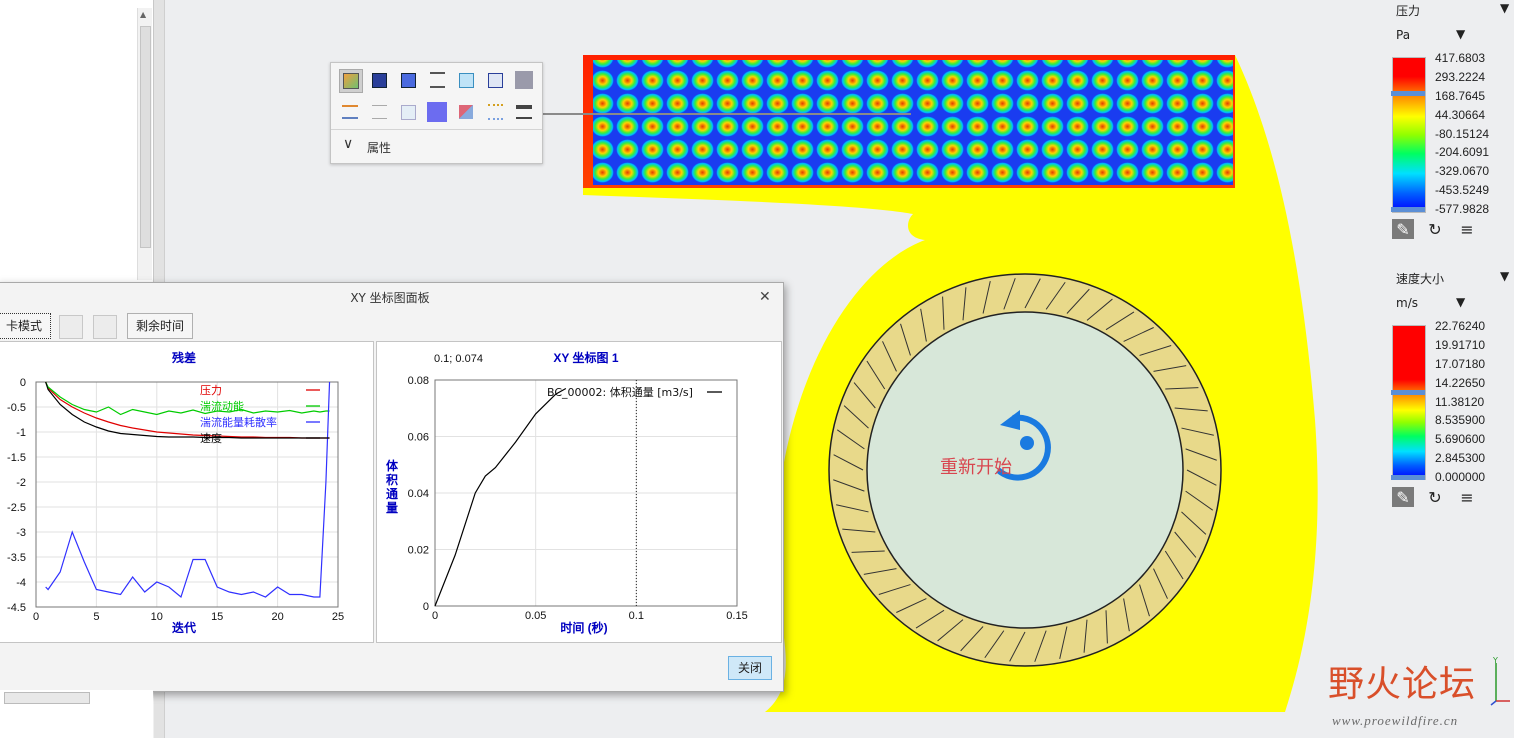 The height and width of the screenshot is (738, 1514). Describe the element at coordinates (408, 112) in the screenshot. I see `ghost-cube-icon` at that location.